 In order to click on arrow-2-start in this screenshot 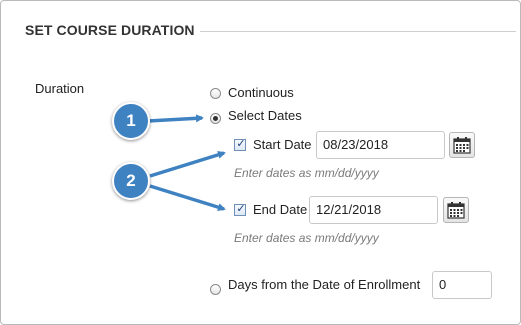, I will do `click(187, 164)`.